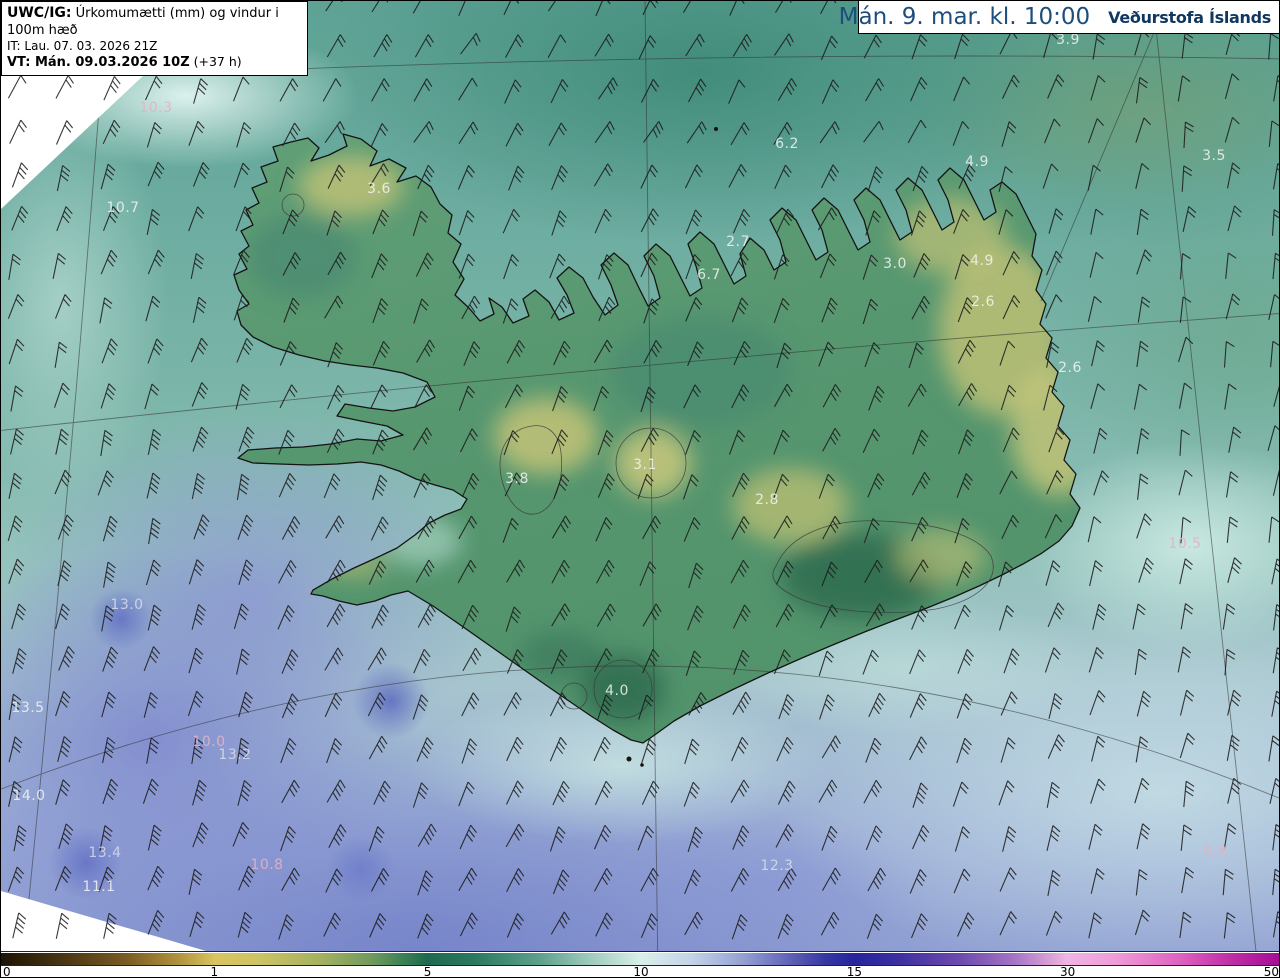 This screenshot has height=978, width=1280. I want to click on extremum-value-label: 3.8, so click(517, 479).